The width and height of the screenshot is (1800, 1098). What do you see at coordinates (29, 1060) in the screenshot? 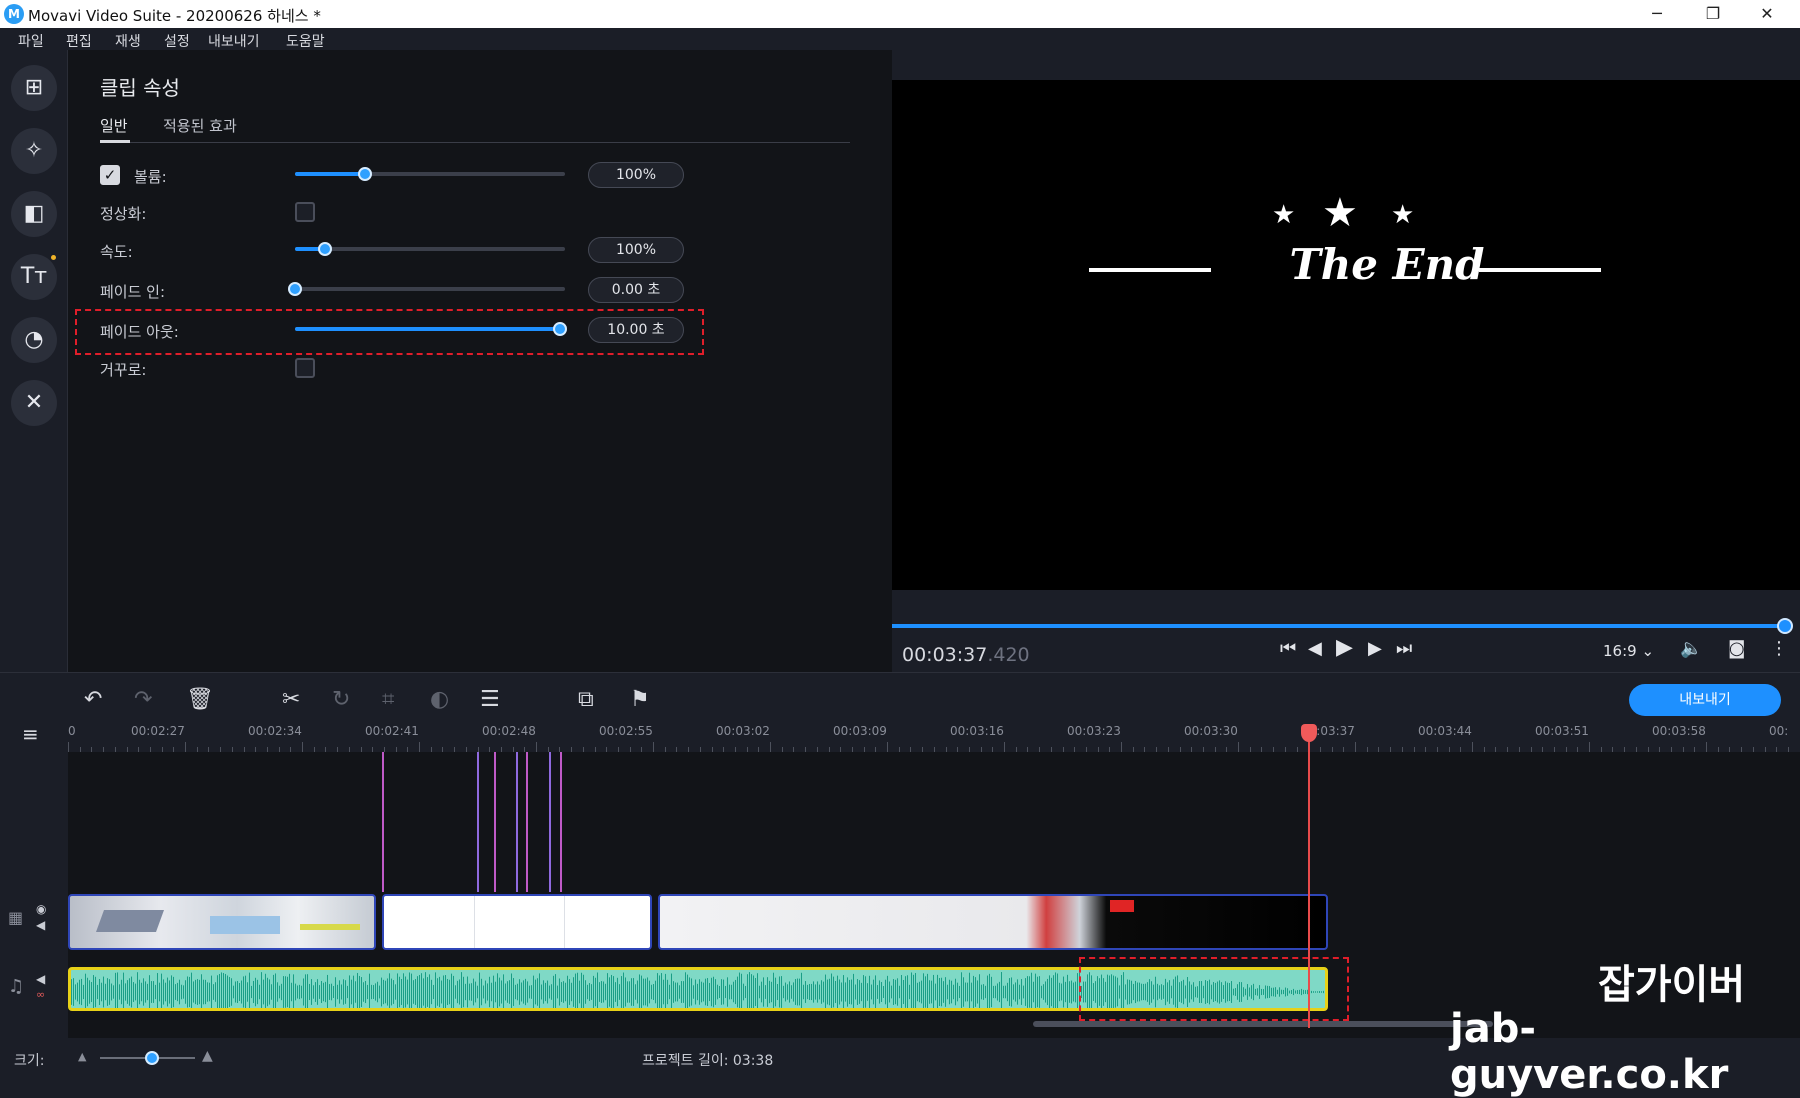
I see `zoom-label: 크기:` at bounding box center [29, 1060].